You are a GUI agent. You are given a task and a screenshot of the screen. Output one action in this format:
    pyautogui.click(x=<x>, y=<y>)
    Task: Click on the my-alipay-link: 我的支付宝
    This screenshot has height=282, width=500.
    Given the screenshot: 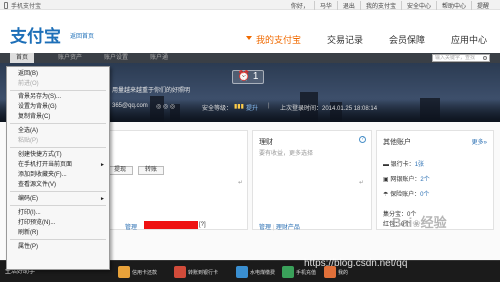 What is the action you would take?
    pyautogui.click(x=381, y=5)
    